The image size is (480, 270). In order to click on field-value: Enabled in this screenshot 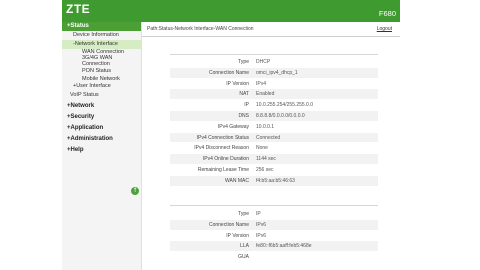, I will do `click(265, 94)`.